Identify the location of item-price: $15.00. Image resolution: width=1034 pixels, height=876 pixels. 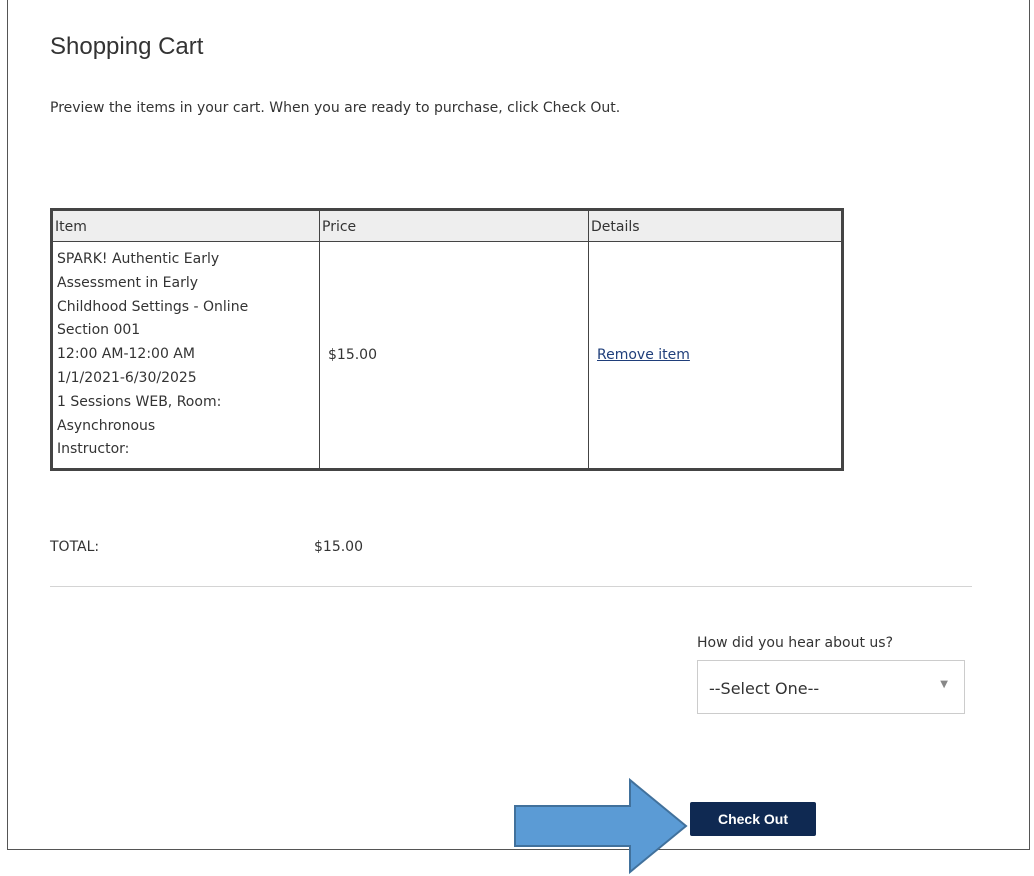
(454, 355).